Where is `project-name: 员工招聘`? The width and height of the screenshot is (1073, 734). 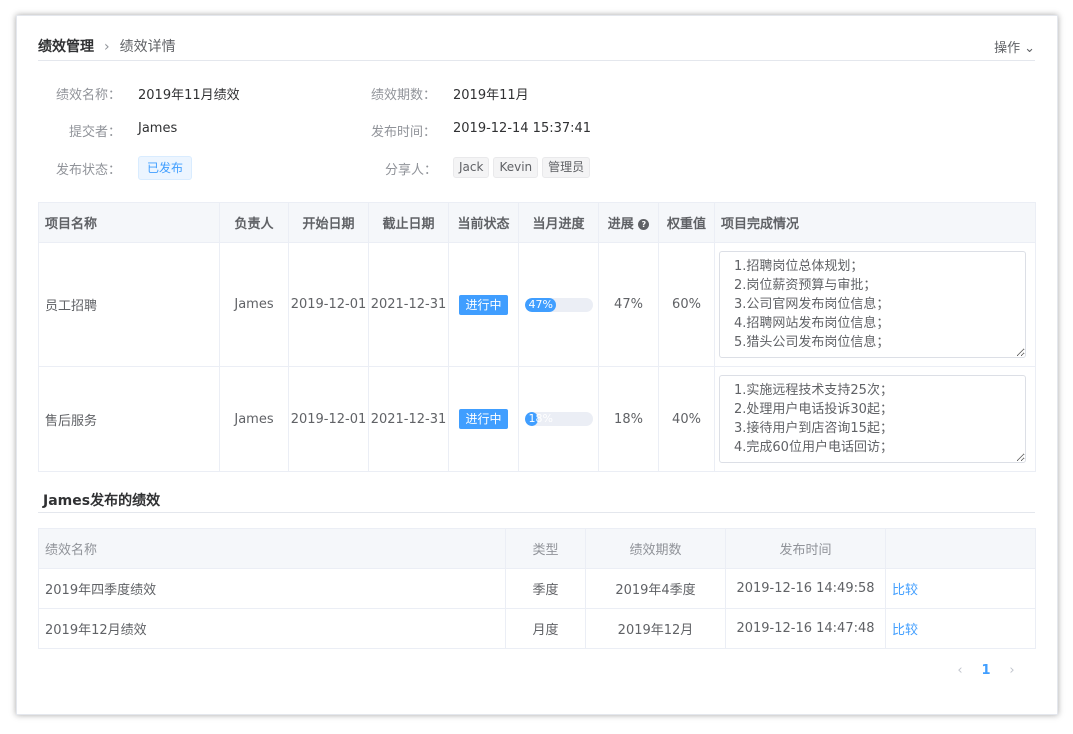
project-name: 员工招聘 is located at coordinates (129, 304).